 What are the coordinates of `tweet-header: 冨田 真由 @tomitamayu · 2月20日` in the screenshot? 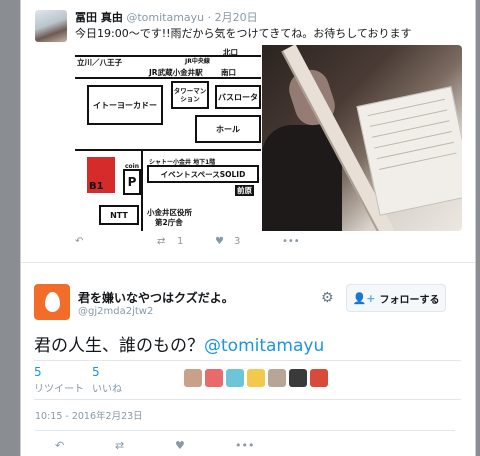 It's located at (166, 17).